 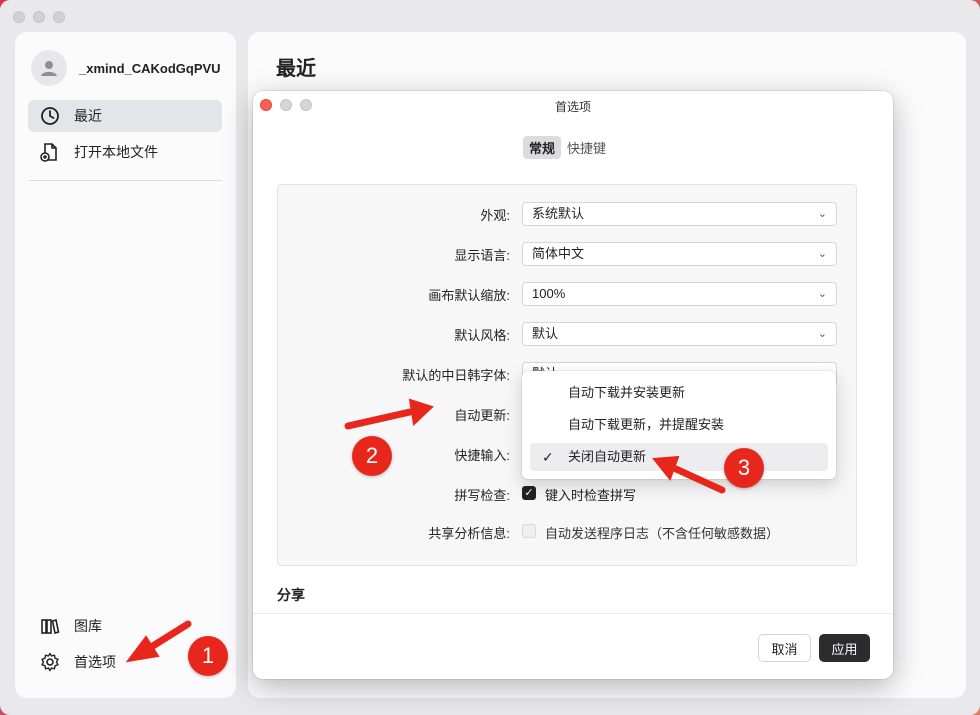 What do you see at coordinates (208, 656) in the screenshot?
I see `annotation-badge-1: 1` at bounding box center [208, 656].